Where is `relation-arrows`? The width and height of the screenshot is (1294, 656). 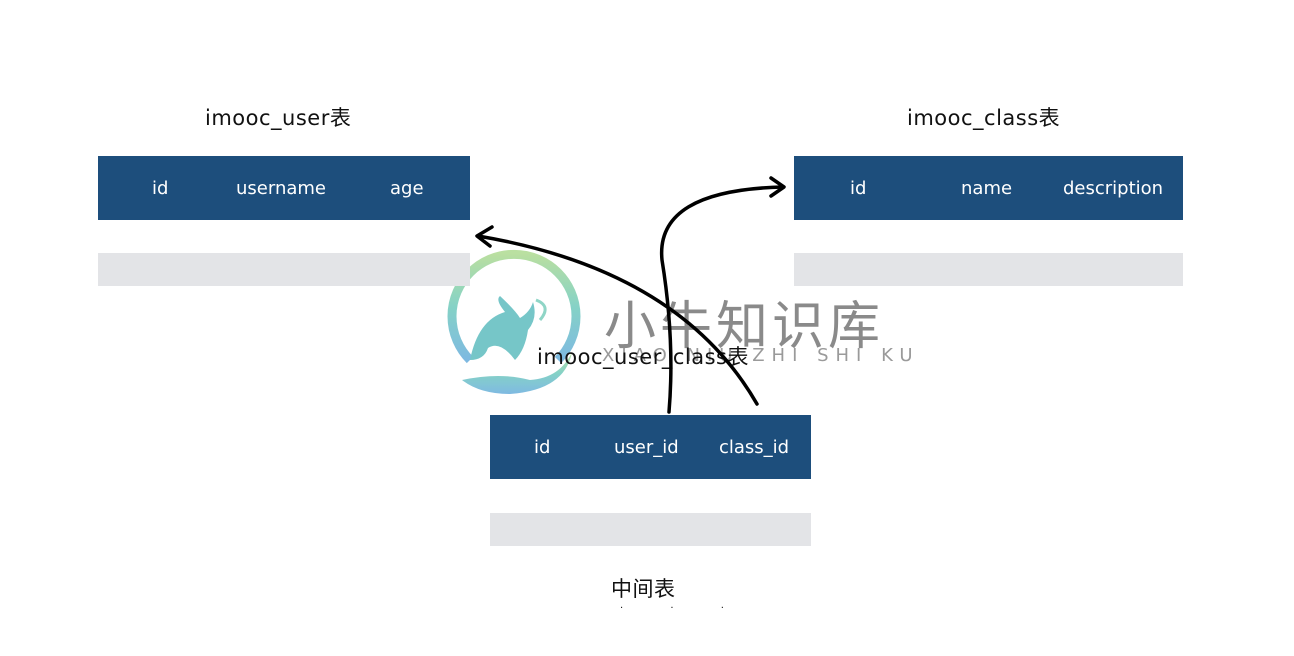 relation-arrows is located at coordinates (630, 295).